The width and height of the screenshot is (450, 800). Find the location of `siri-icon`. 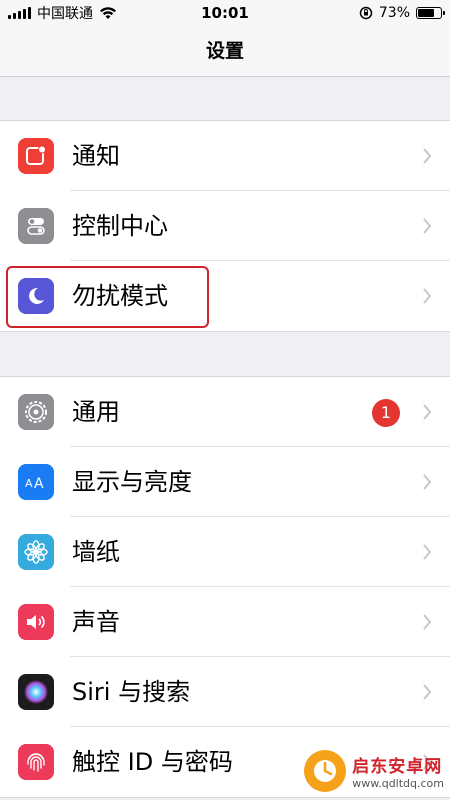

siri-icon is located at coordinates (36, 692).